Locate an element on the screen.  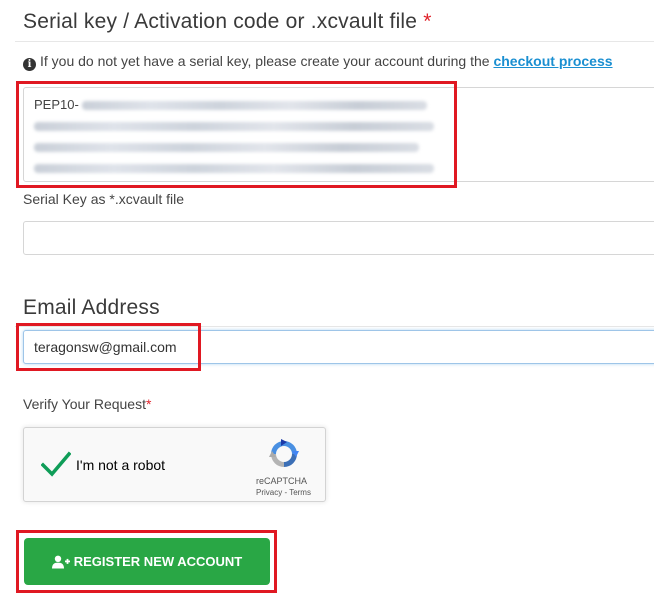
serial-key-textarea: PEP10- is located at coordinates (338, 134).